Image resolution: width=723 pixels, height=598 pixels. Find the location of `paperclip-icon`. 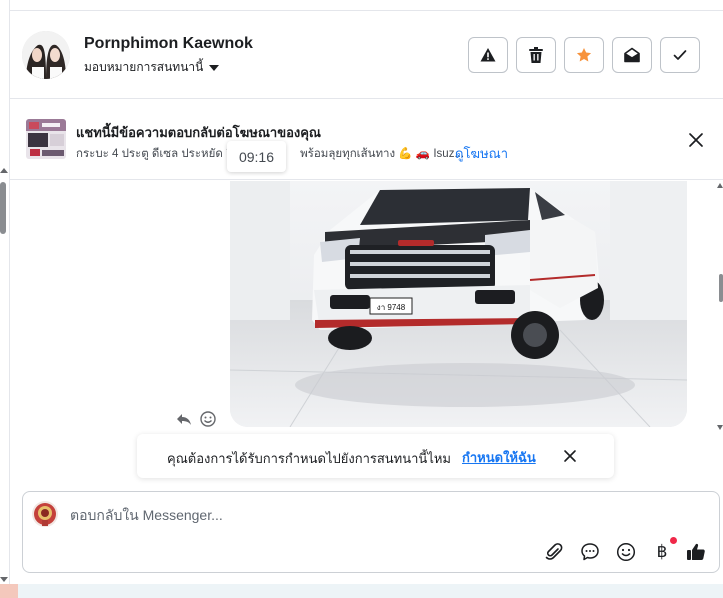

paperclip-icon is located at coordinates (554, 551).